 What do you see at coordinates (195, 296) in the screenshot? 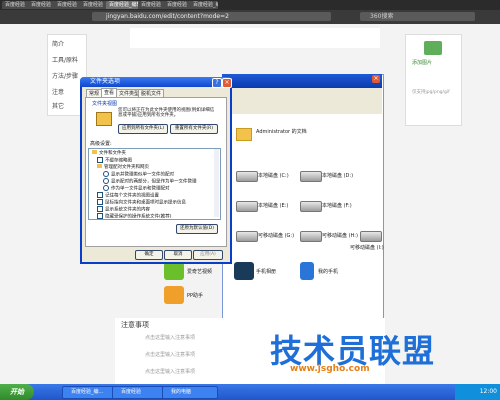
I see `app-label: PP助手` at bounding box center [195, 296].